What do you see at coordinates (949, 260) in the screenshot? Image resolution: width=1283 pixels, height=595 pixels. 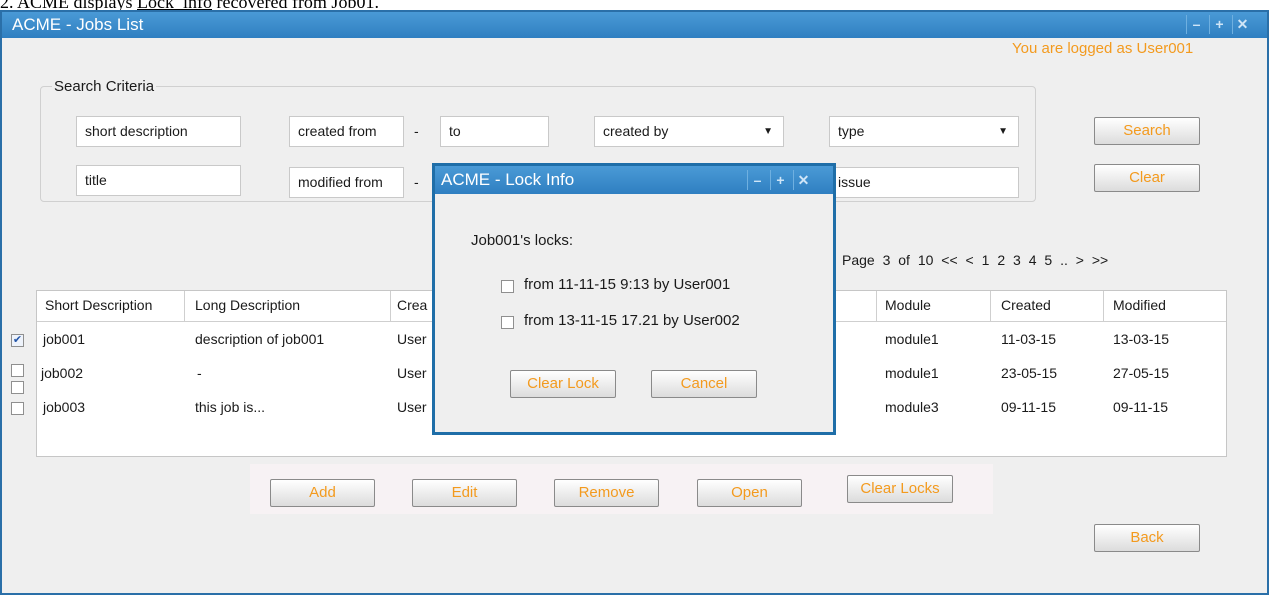 I see `first-page-link: <<` at bounding box center [949, 260].